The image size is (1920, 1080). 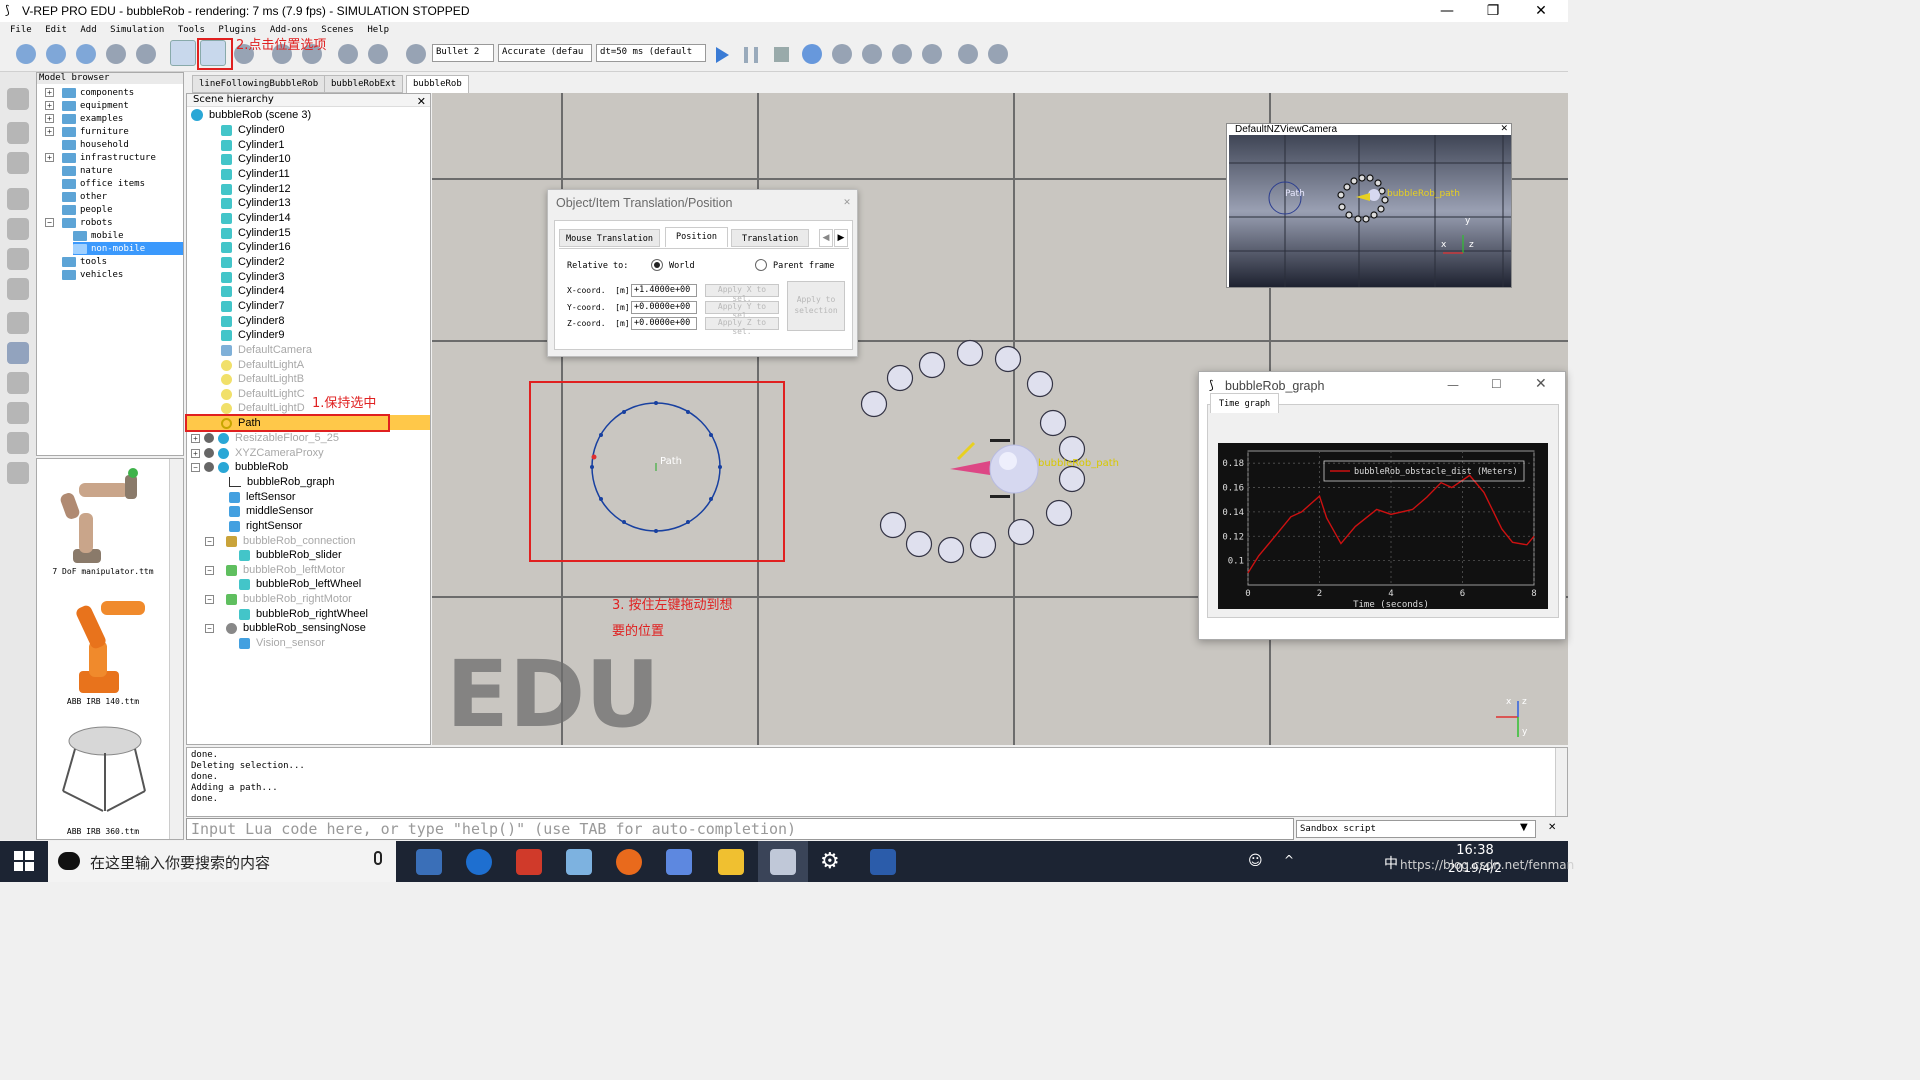 I want to click on visualization-icon, so click(x=932, y=54).